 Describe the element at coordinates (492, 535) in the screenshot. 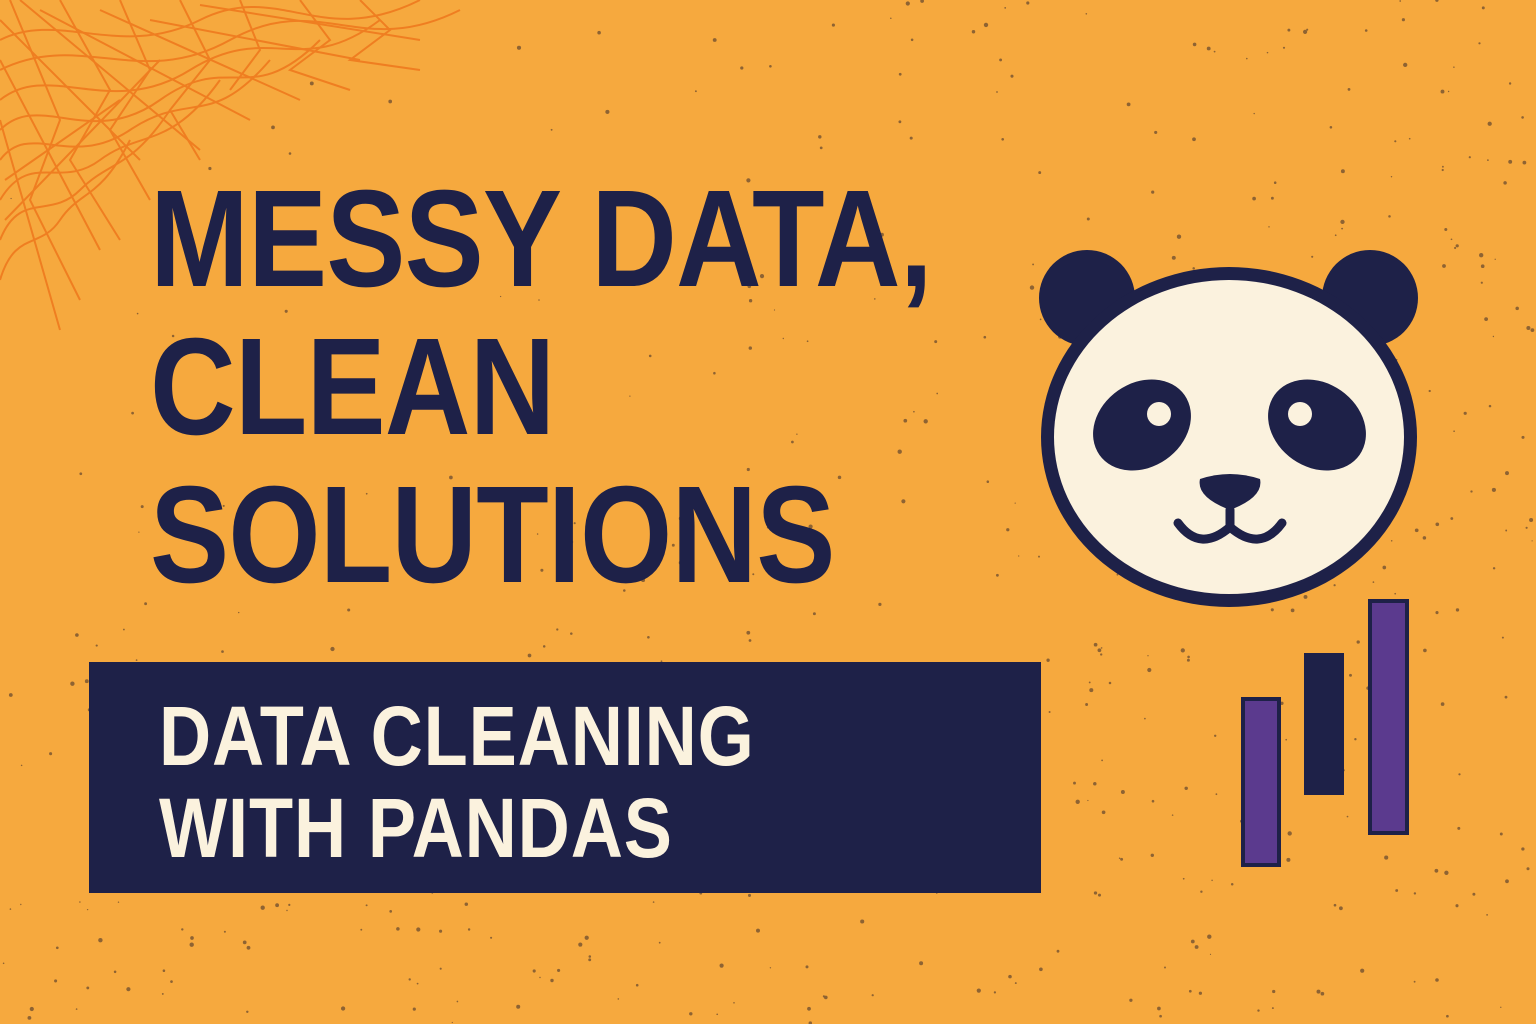

I see `headline-line-3: SOLUTIONS` at that location.